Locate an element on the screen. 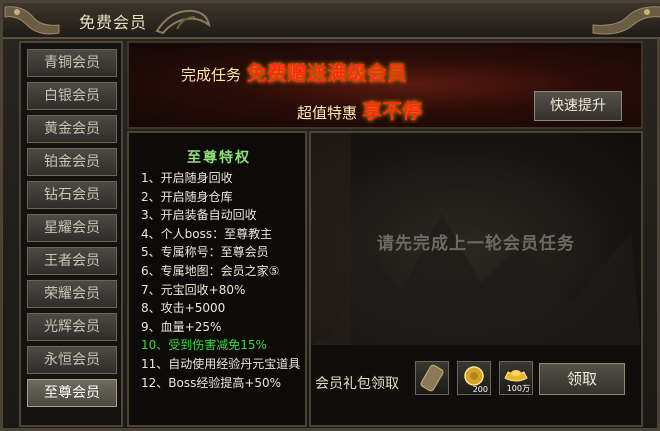 The width and height of the screenshot is (660, 431). perk-item: 11、自动使用经验丹元宝道具 is located at coordinates (221, 363).